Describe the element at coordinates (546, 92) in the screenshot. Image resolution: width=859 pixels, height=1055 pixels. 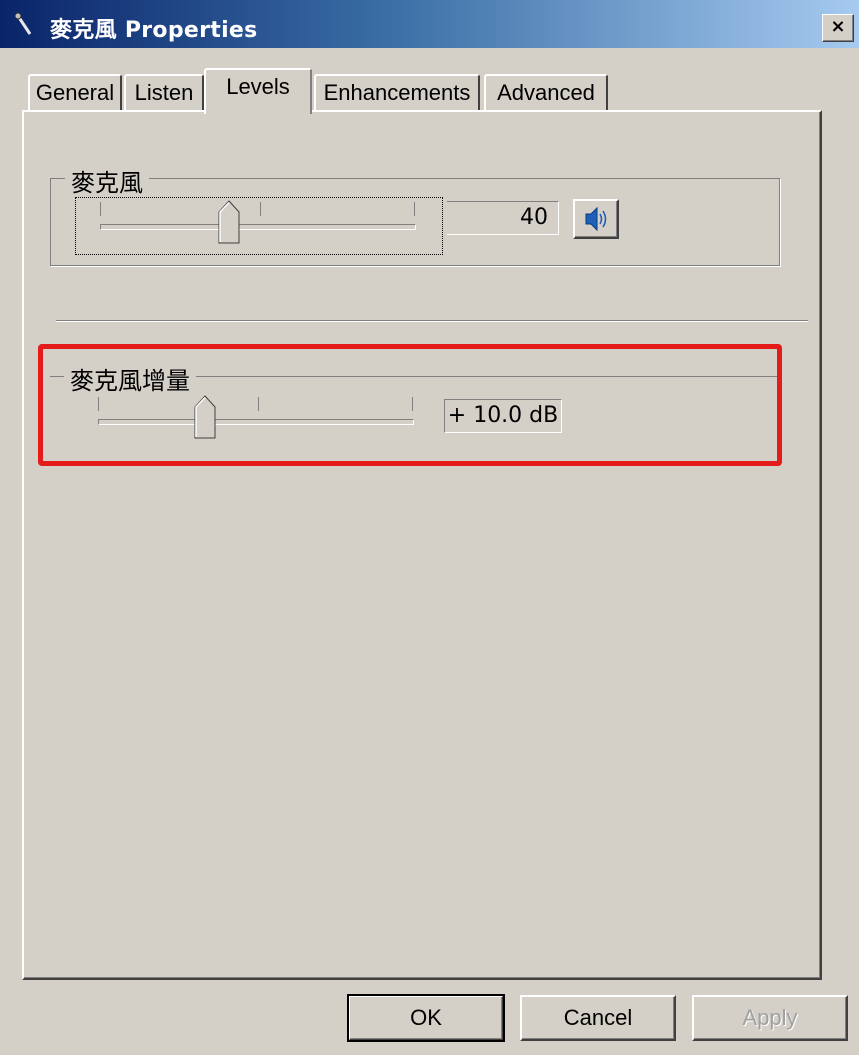
I see `tab-advanced: Advanced` at that location.